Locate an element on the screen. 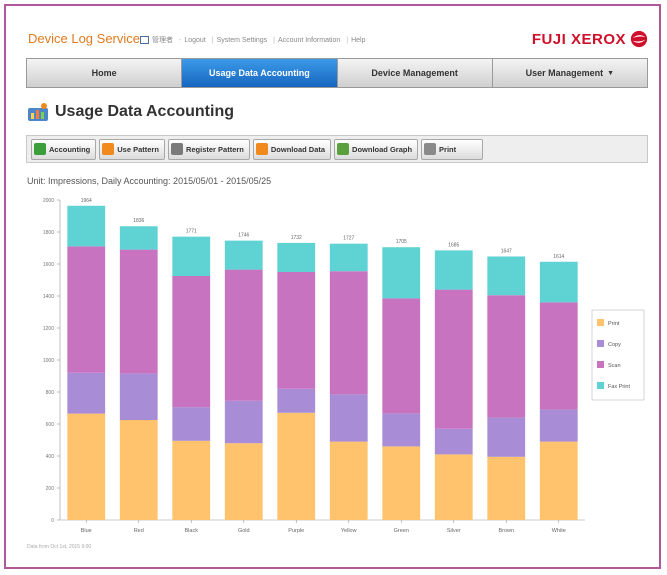 The height and width of the screenshot is (575, 667). x-tick-label: White is located at coordinates (559, 531).